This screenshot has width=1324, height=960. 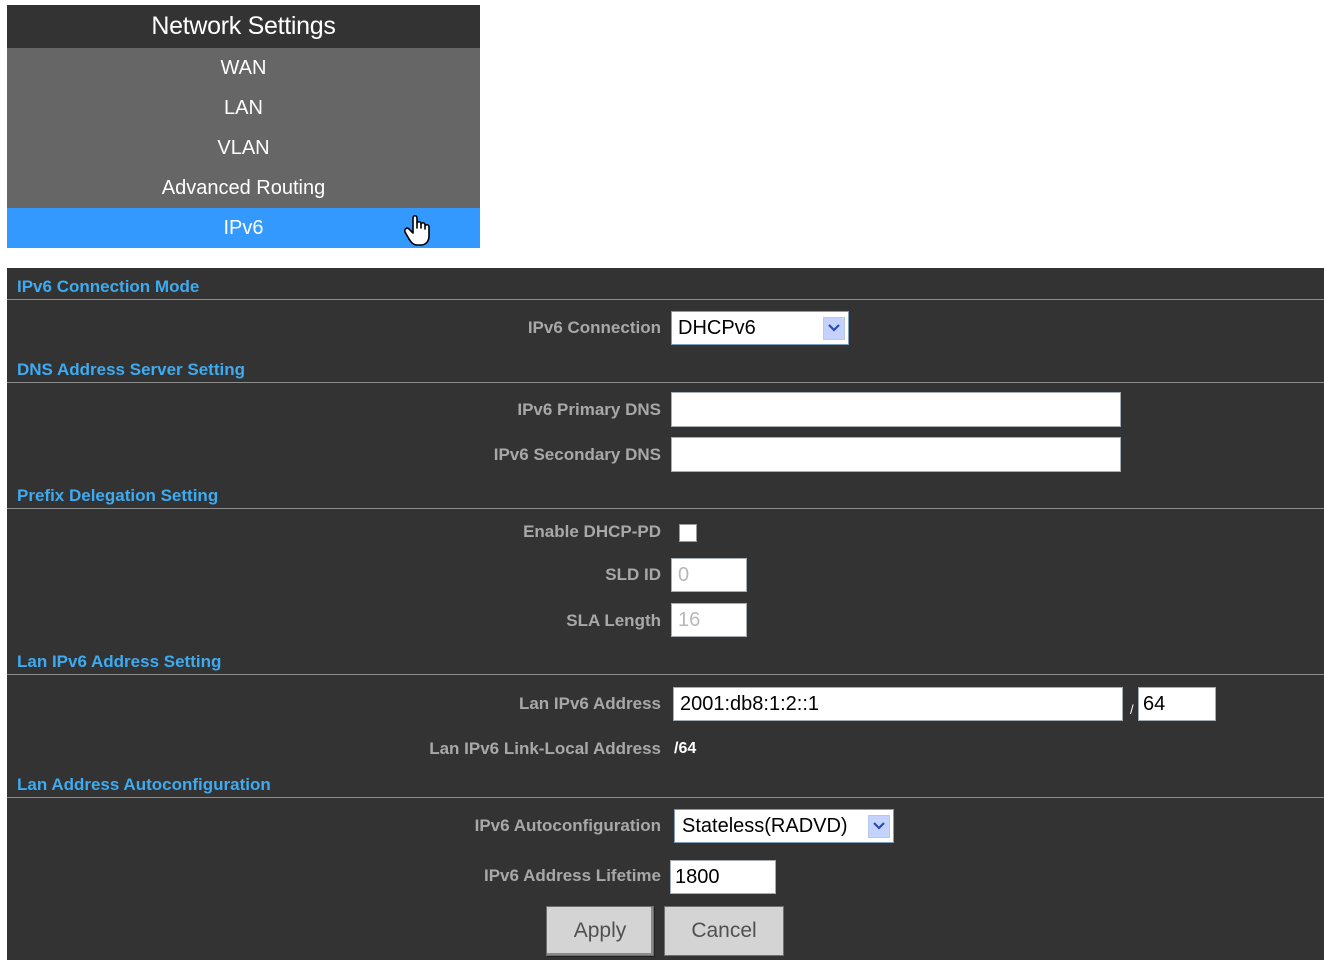 What do you see at coordinates (589, 409) in the screenshot?
I see `primary-dns-label: IPv6 Primary DNS` at bounding box center [589, 409].